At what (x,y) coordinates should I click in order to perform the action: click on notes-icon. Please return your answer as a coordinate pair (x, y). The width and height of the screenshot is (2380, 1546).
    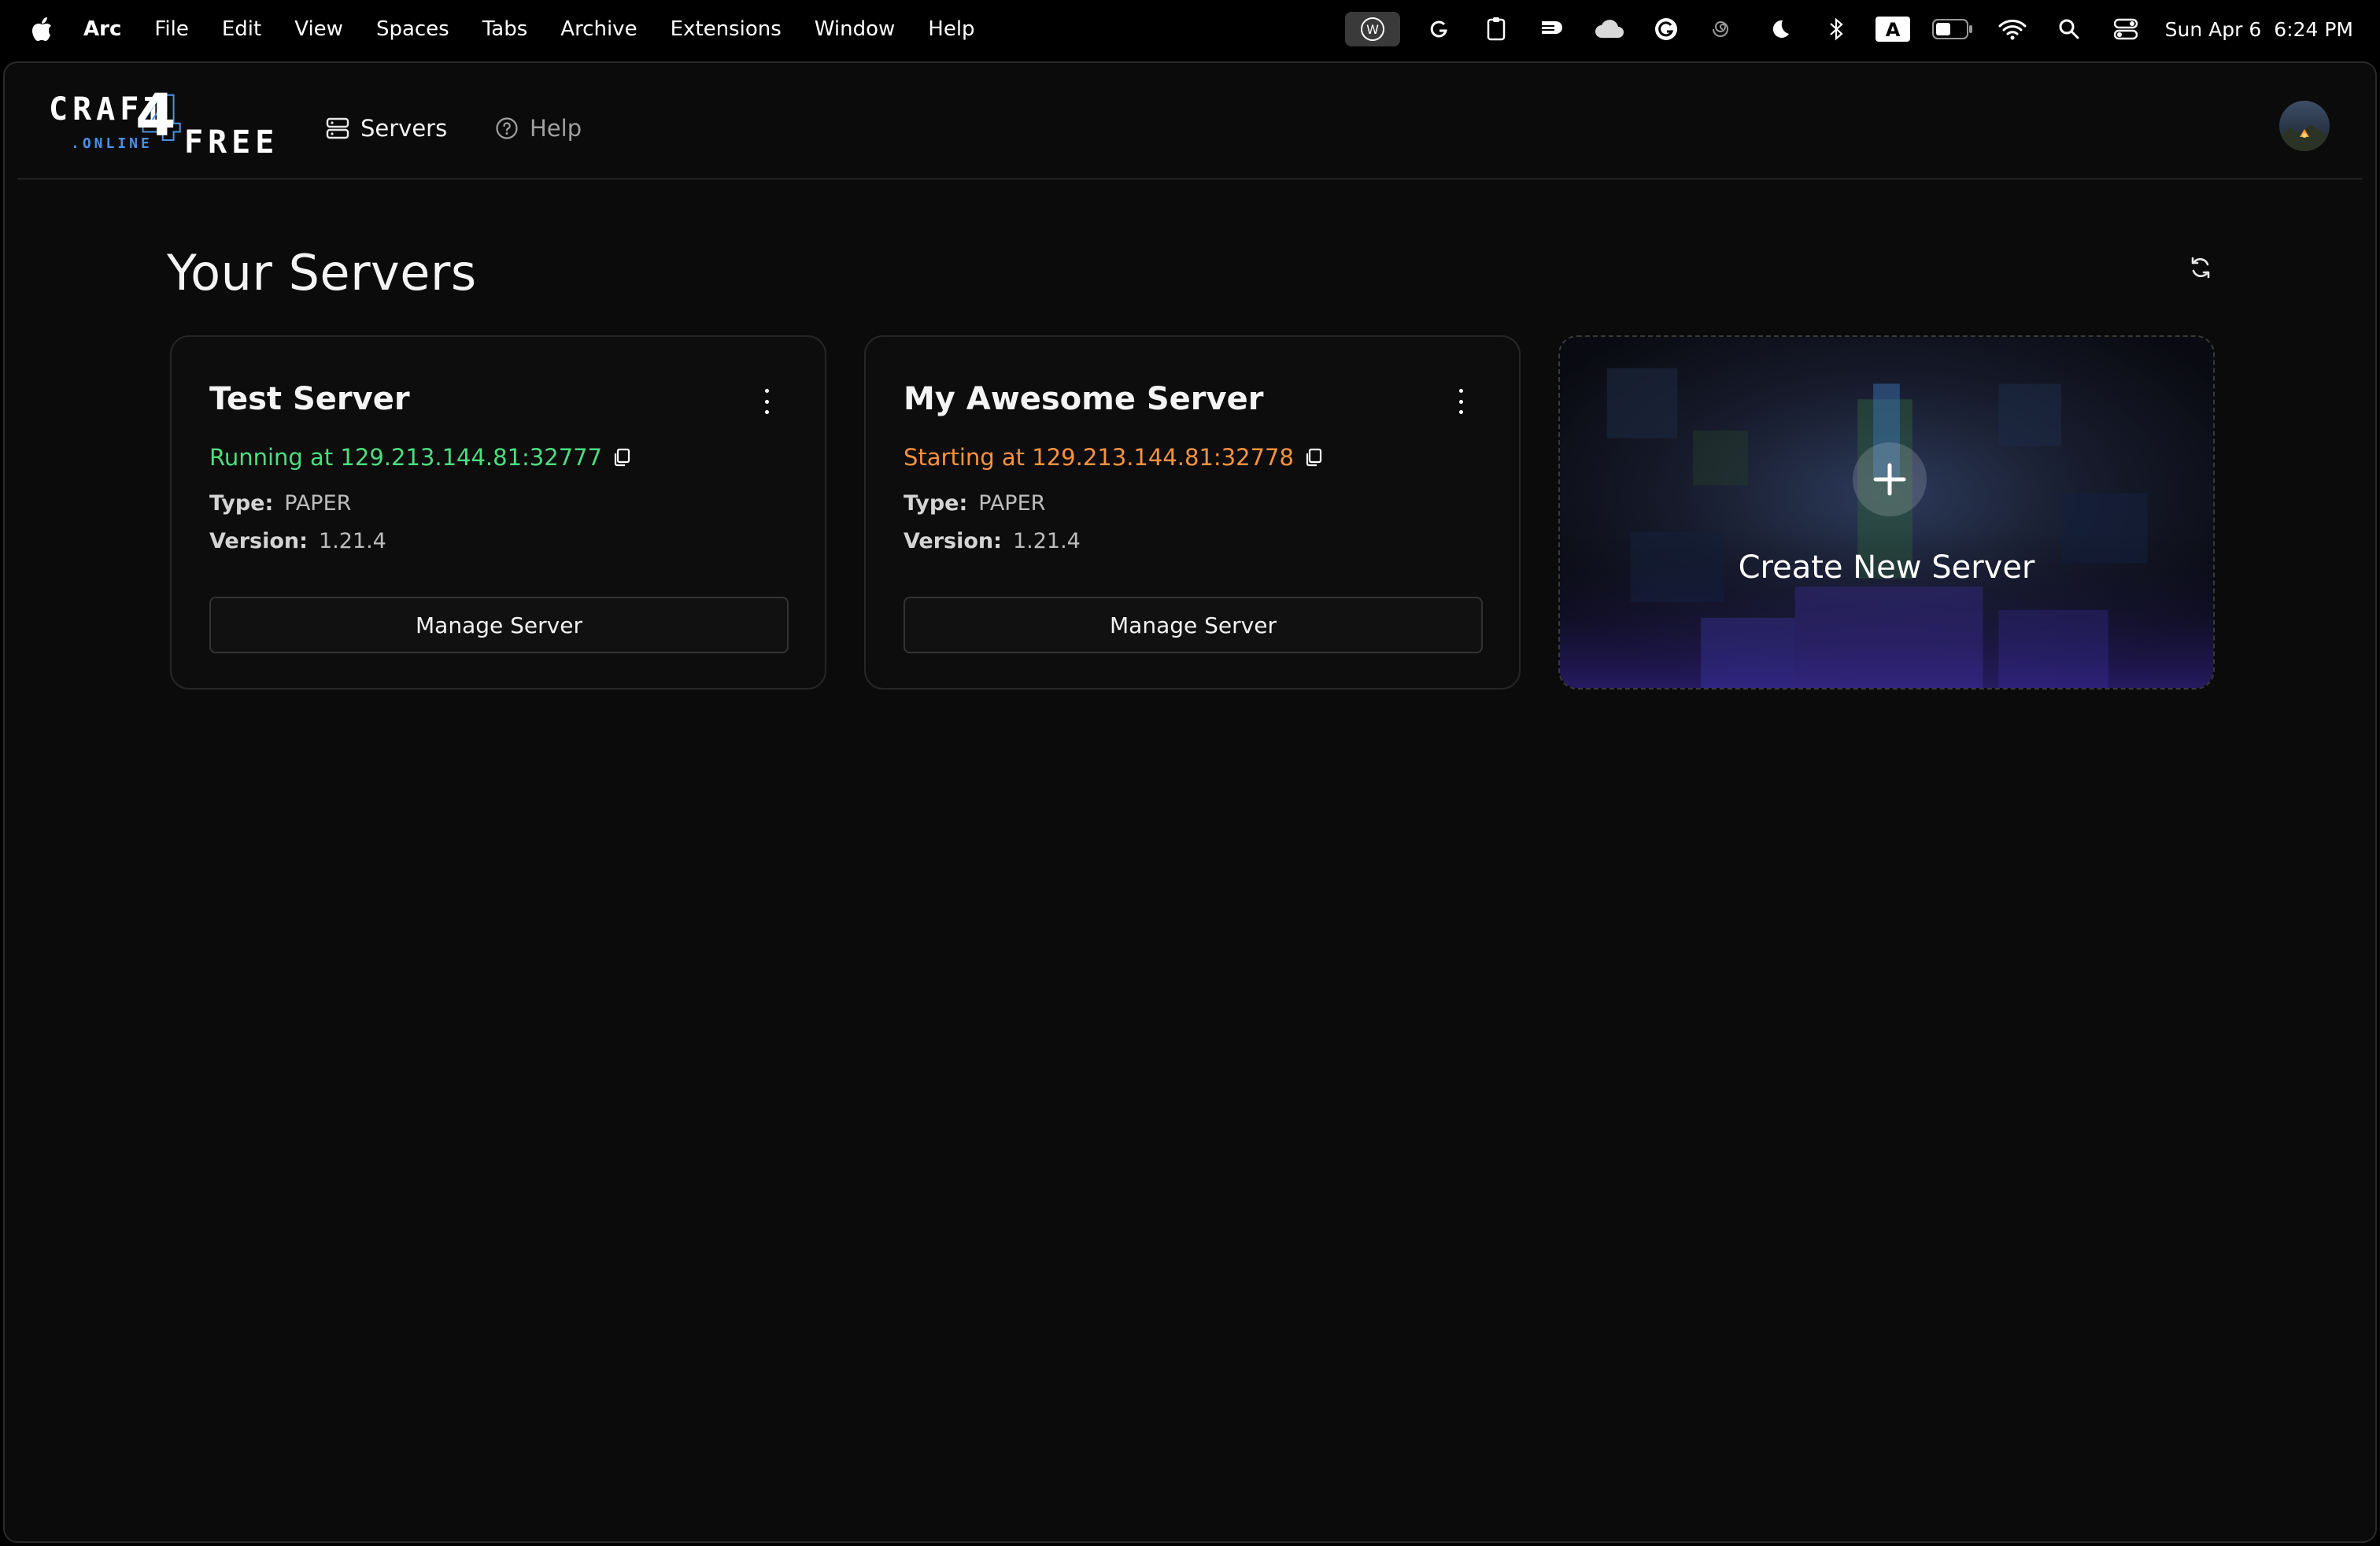
    Looking at the image, I should click on (1553, 29).